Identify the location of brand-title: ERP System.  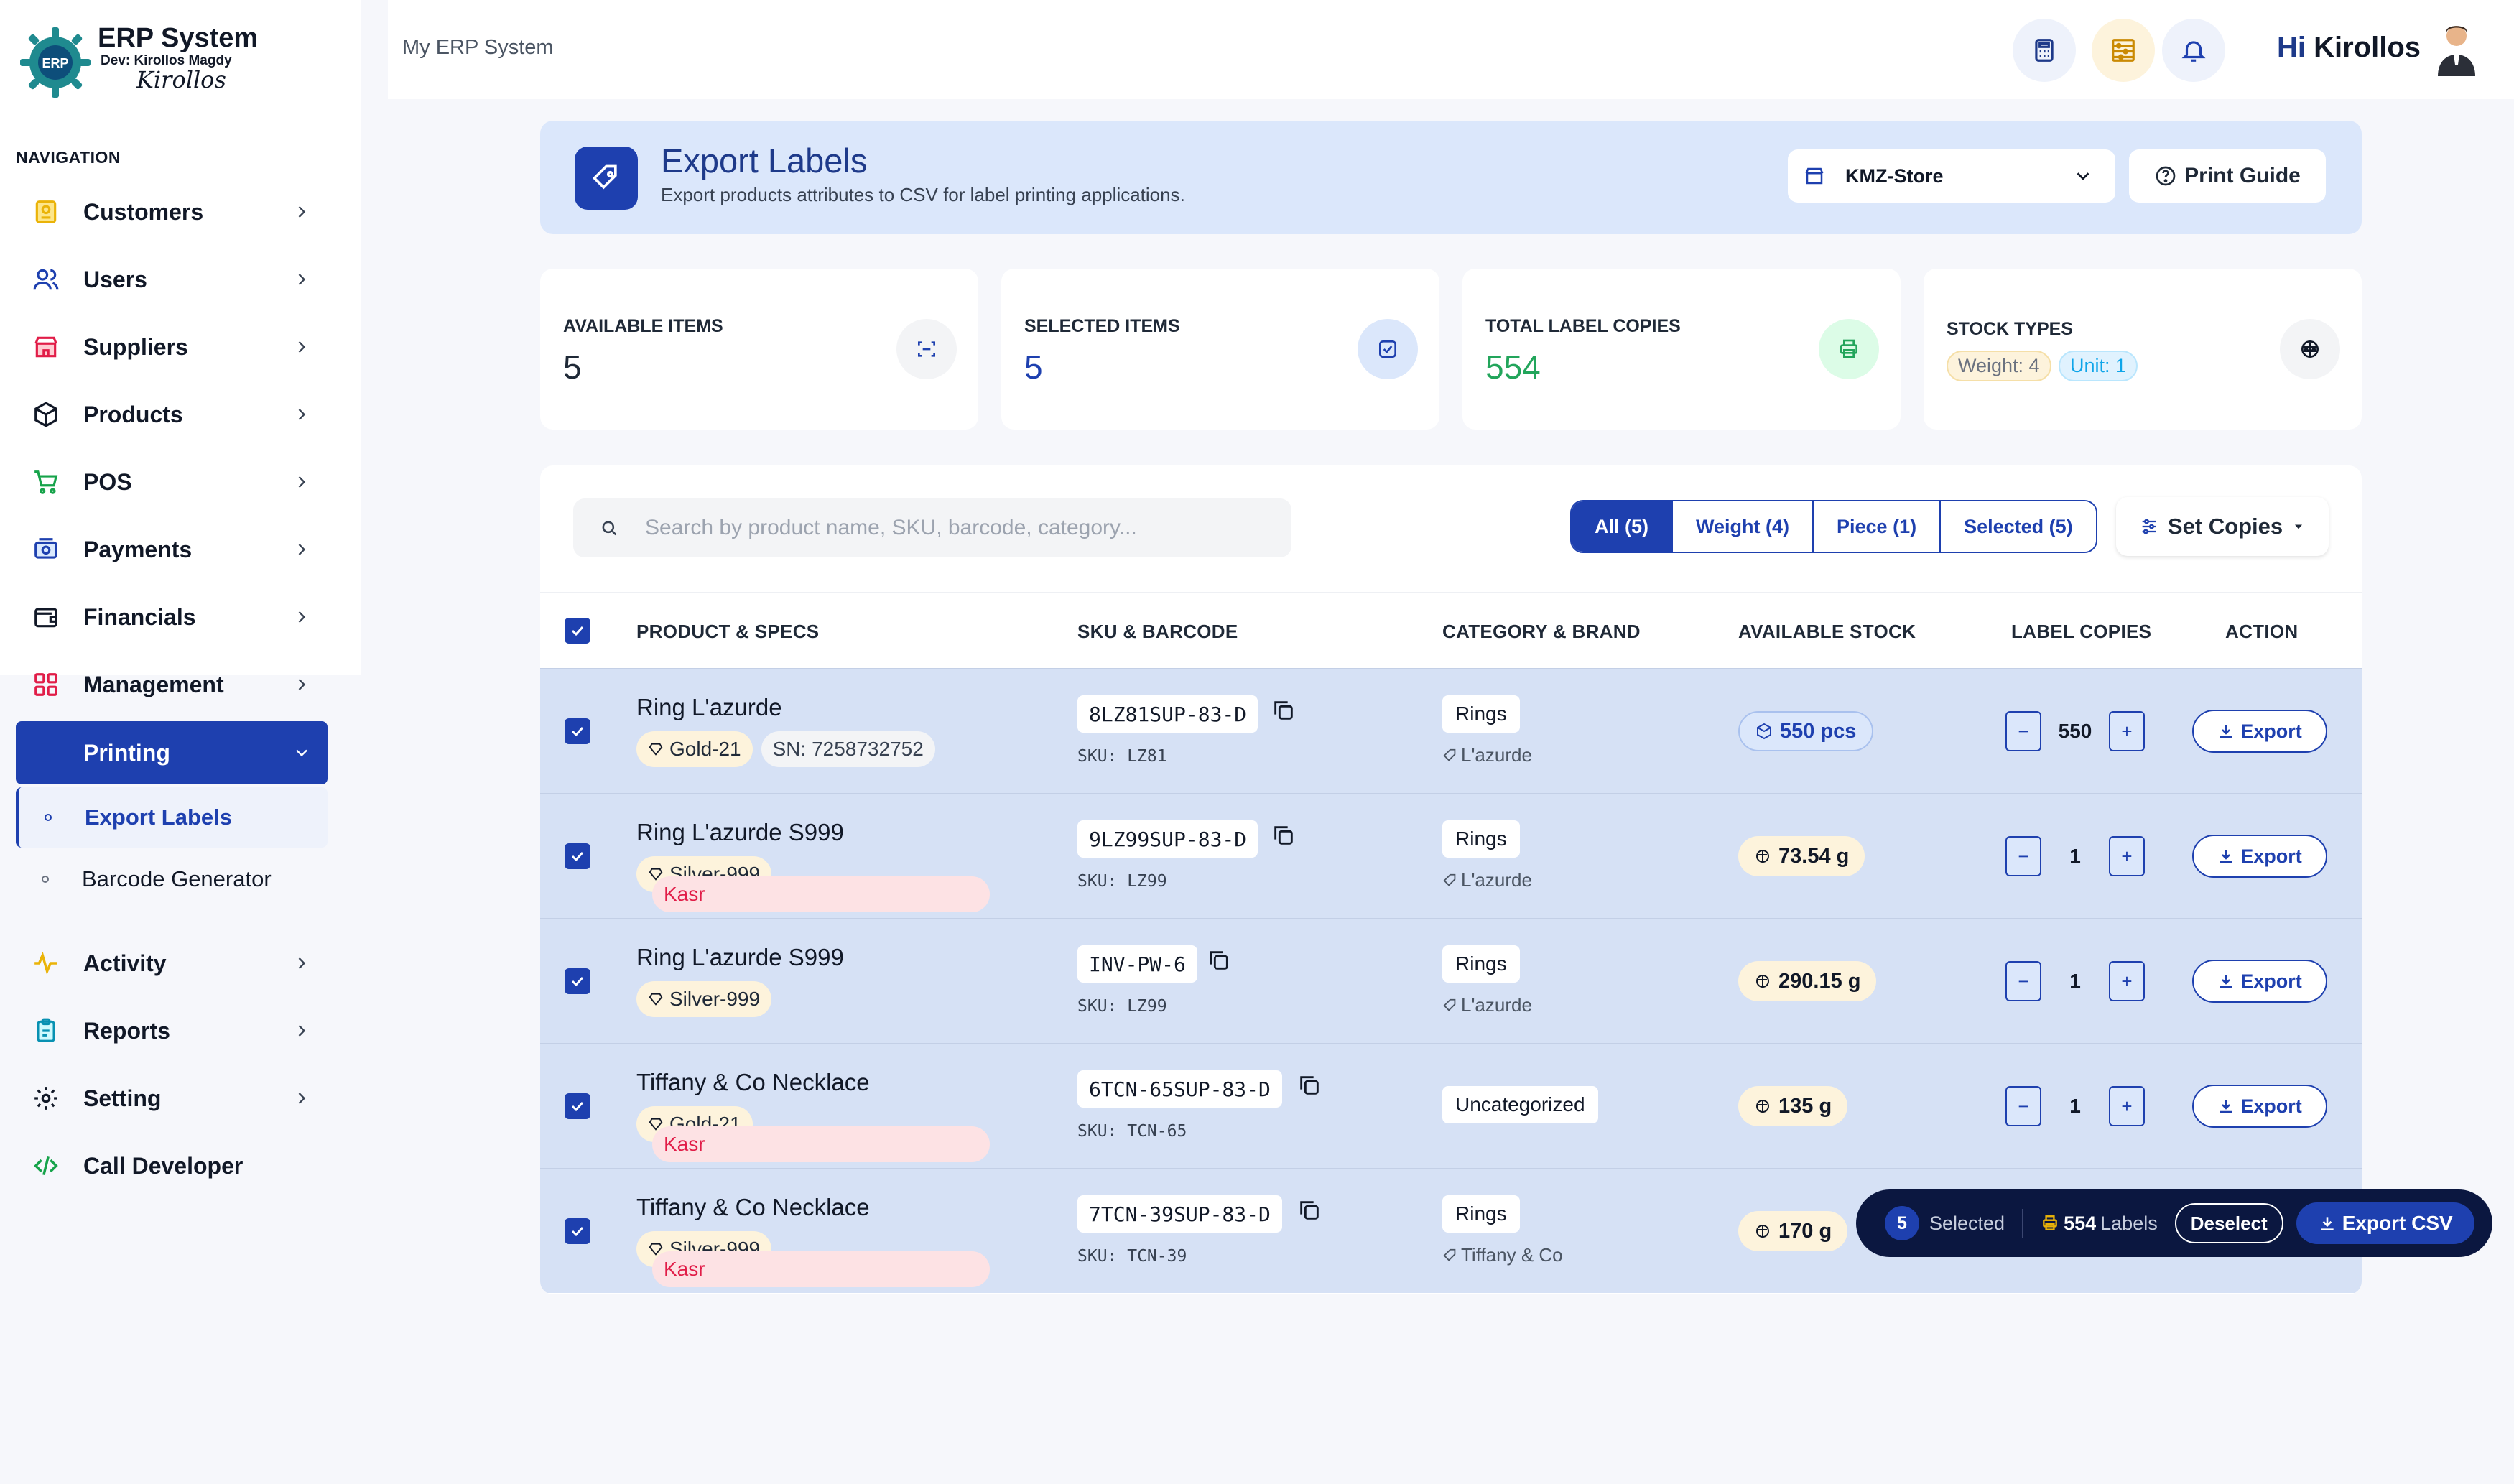
(178, 38).